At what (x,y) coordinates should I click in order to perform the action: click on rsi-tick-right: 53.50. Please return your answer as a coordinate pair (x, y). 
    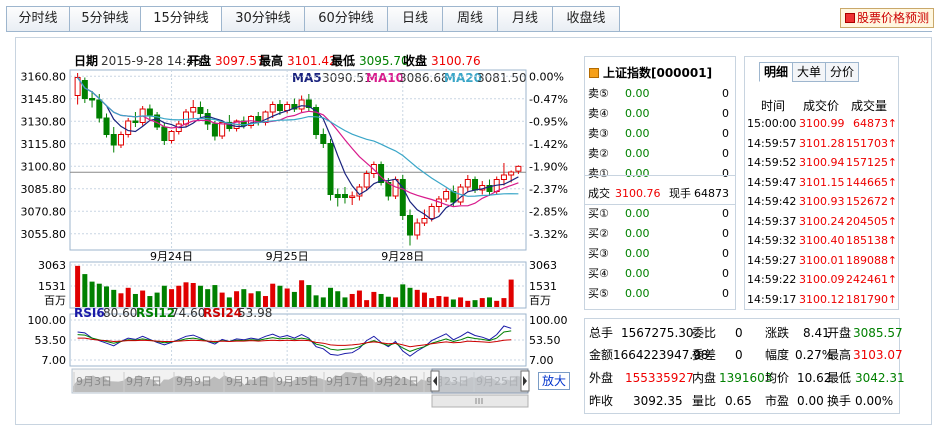
    Looking at the image, I should click on (545, 340).